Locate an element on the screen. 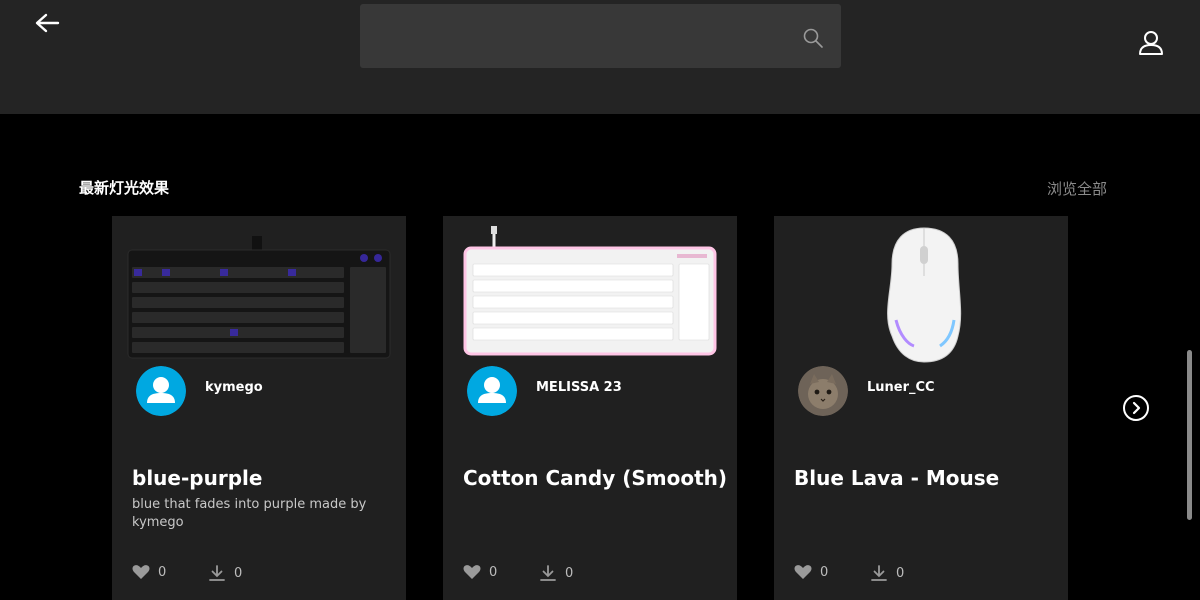 The image size is (1200, 600). effect-name: blue-purple is located at coordinates (197, 478).